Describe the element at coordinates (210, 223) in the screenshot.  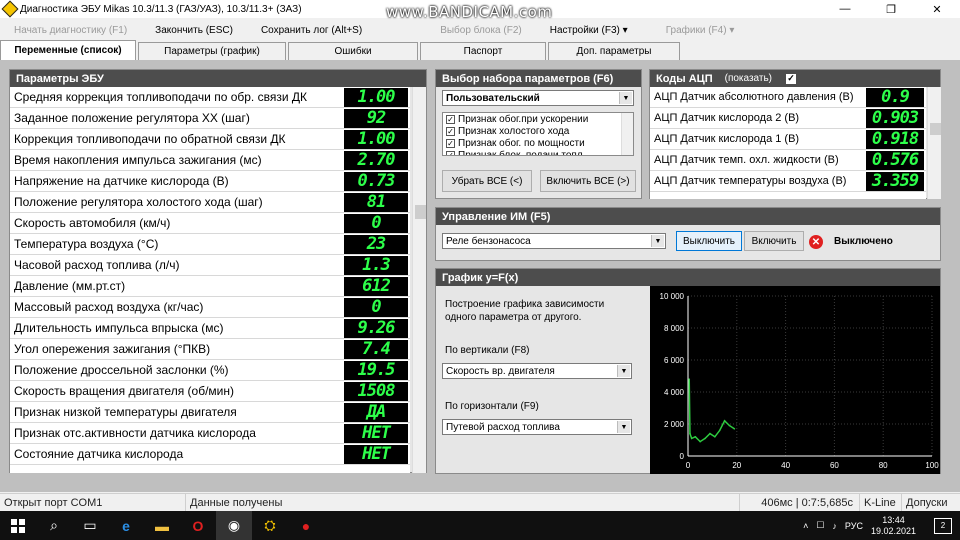
I see `table-row: Скорость автомобиля (км/ч) 0` at that location.